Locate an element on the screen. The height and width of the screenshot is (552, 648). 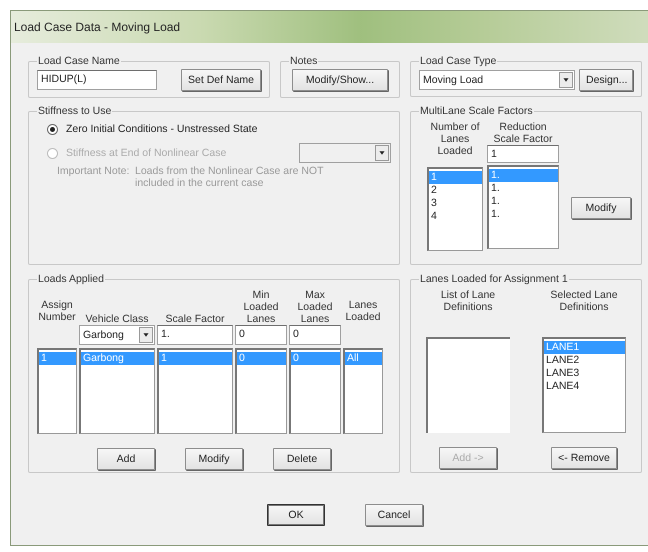
column-heading: Min Loaded Lanes is located at coordinates (261, 306).